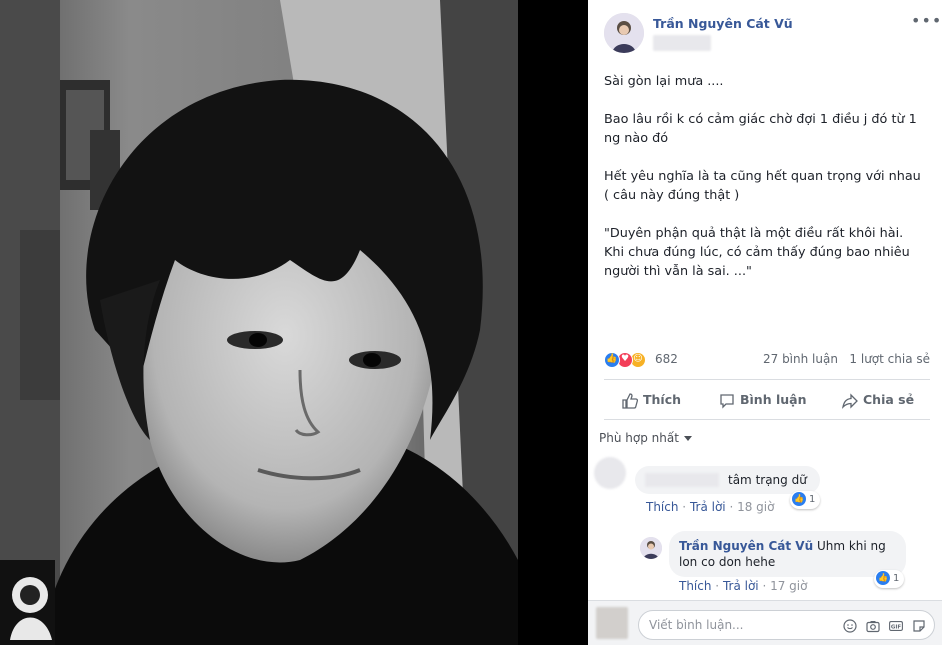  Describe the element at coordinates (727, 562) in the screenshot. I see `reply-text-line2: lon co don hehe` at that location.